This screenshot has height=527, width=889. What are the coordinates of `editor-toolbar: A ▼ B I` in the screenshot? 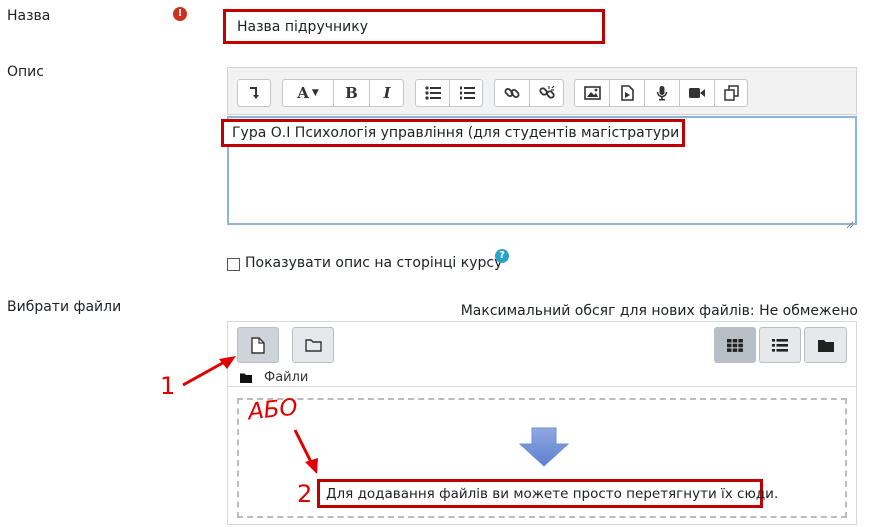 It's located at (542, 91).